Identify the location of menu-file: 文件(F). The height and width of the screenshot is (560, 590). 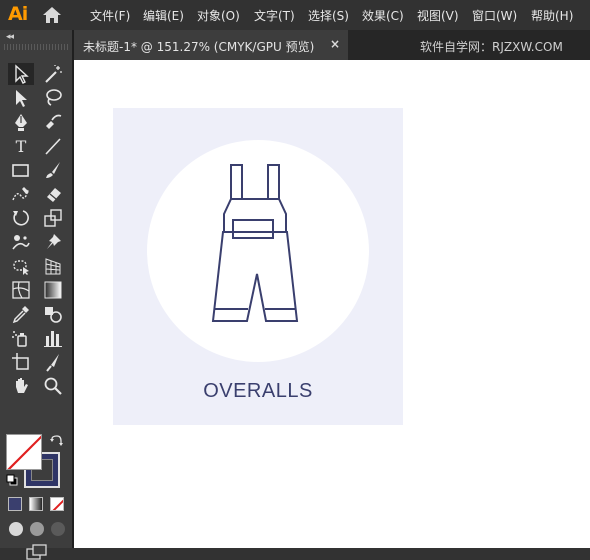
(110, 15).